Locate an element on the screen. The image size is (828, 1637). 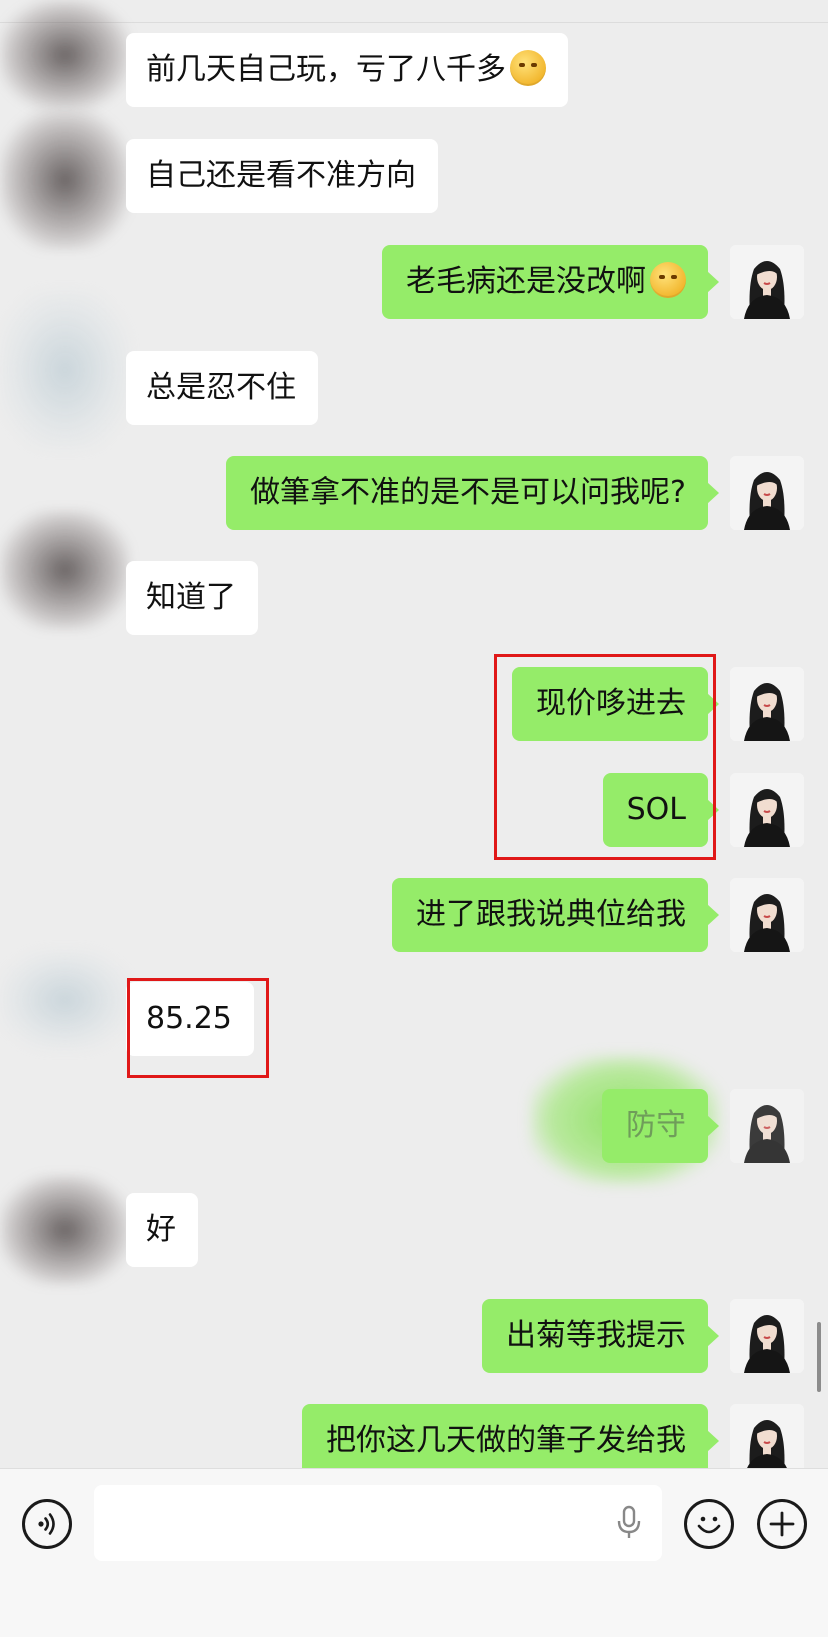
message-text: 老毛病还是没改啊 is located at coordinates (526, 281).